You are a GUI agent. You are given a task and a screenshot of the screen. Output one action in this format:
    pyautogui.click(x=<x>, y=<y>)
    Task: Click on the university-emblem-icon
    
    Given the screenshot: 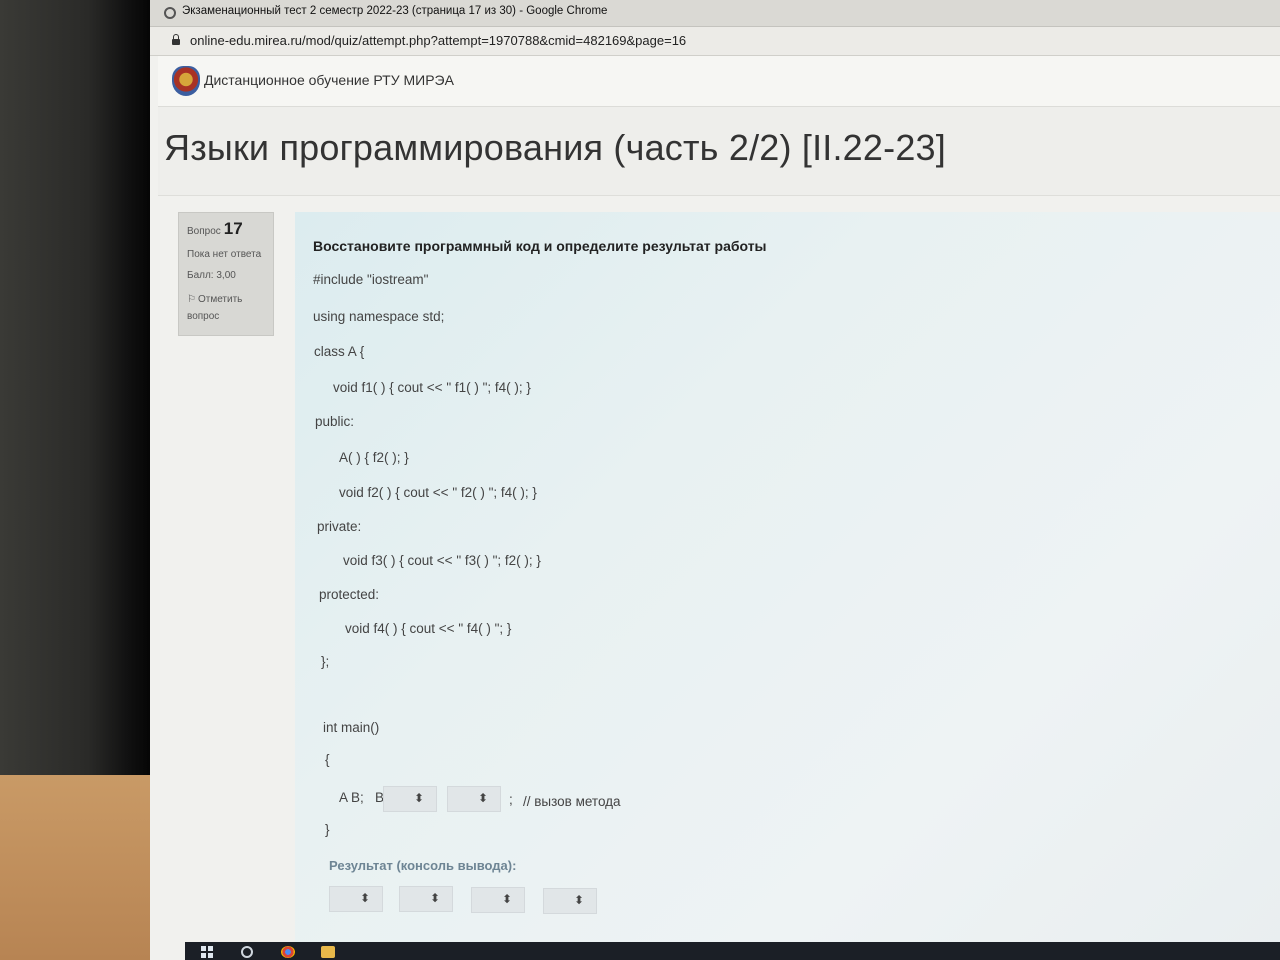 What is the action you would take?
    pyautogui.click(x=186, y=81)
    